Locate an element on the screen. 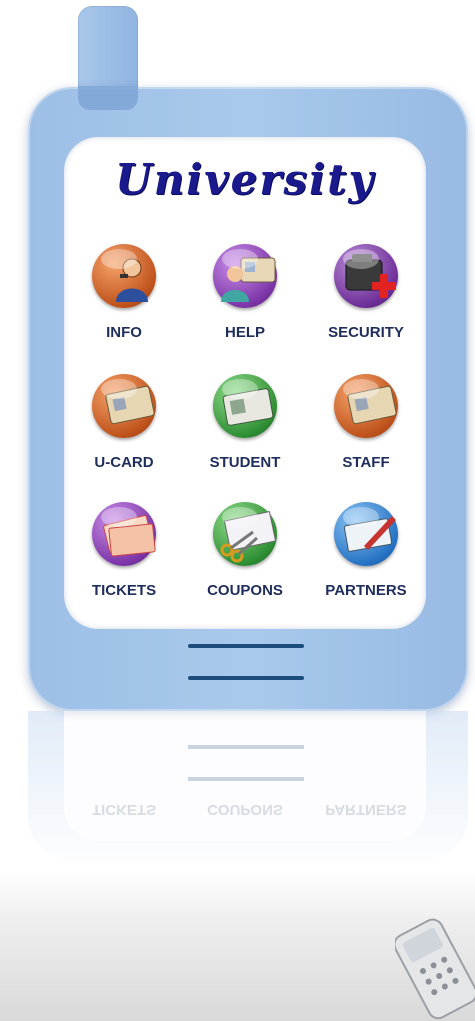  home-bar-bottom is located at coordinates (246, 678).